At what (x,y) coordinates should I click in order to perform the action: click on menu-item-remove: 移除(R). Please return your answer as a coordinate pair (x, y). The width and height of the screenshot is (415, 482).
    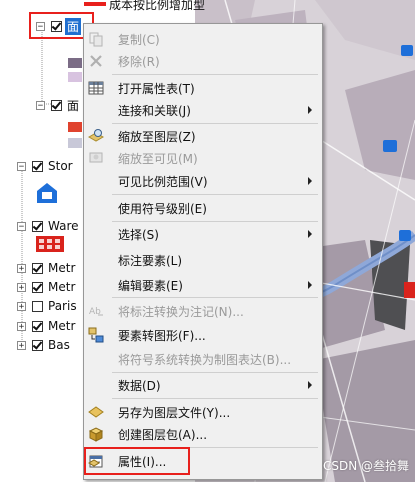
    Looking at the image, I should click on (203, 61).